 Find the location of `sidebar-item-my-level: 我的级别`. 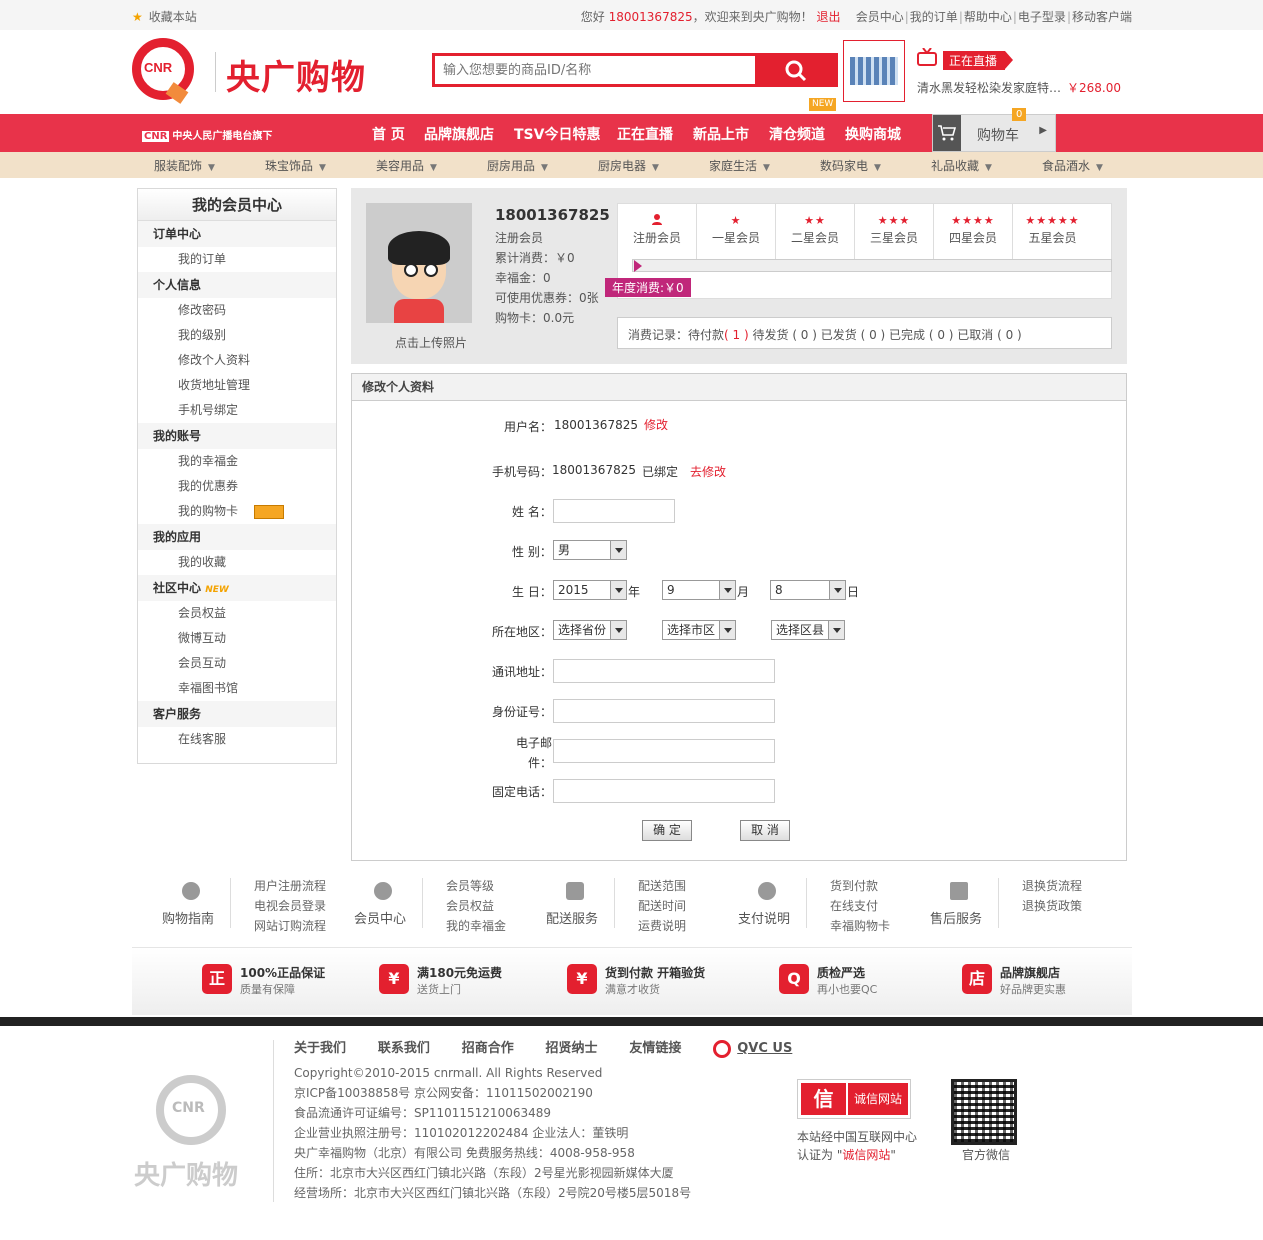

sidebar-item-my-level: 我的级别 is located at coordinates (237, 335).